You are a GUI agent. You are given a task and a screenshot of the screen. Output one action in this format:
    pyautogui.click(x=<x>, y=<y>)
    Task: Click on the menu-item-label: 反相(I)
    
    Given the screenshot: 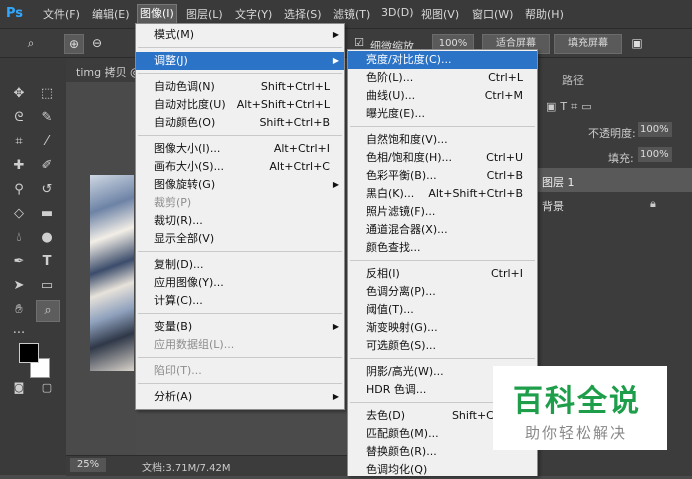 What is the action you would take?
    pyautogui.click(x=383, y=273)
    